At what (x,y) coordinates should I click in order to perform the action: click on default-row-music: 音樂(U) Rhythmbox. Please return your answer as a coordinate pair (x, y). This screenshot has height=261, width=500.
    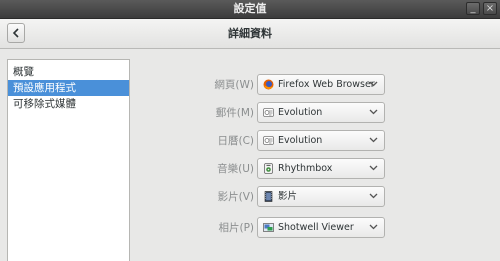
    Looking at the image, I should click on (285, 169).